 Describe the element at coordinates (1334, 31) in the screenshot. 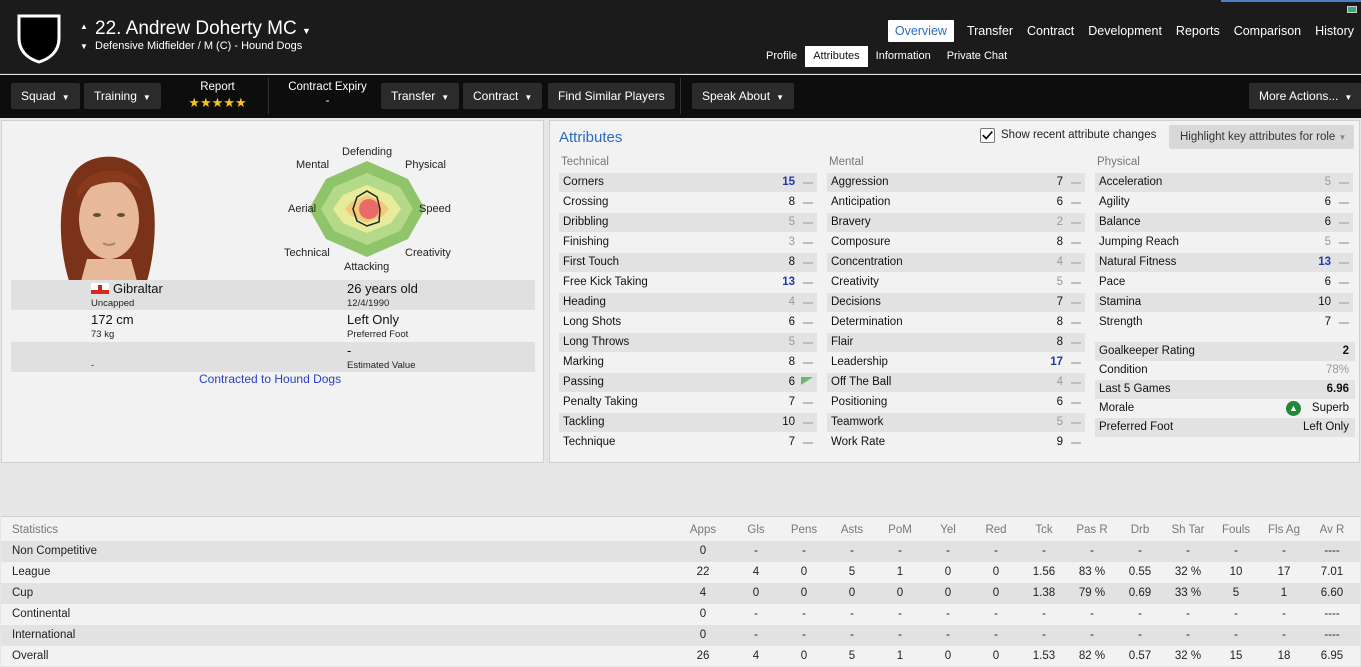

I see `tab-history: History` at that location.